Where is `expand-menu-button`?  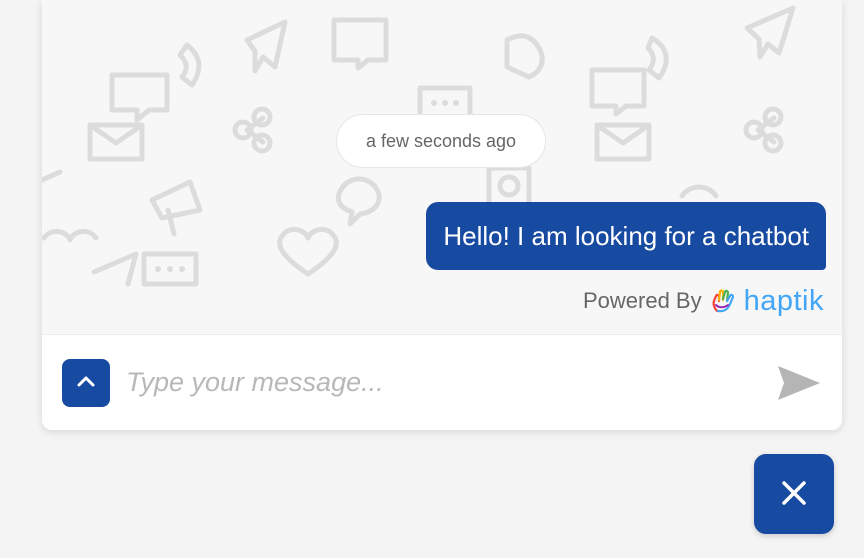 expand-menu-button is located at coordinates (86, 383).